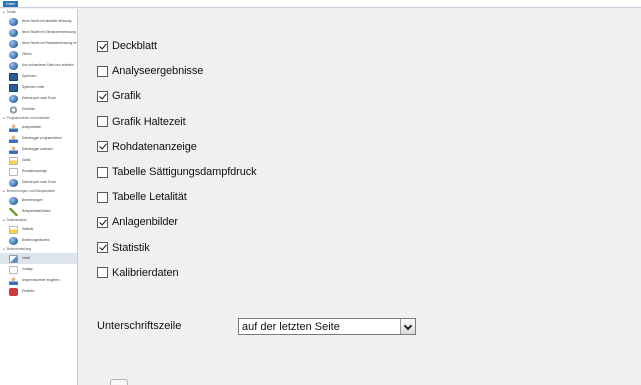 The image size is (641, 385). I want to click on option-row: Anlagenbilder, so click(137, 222).